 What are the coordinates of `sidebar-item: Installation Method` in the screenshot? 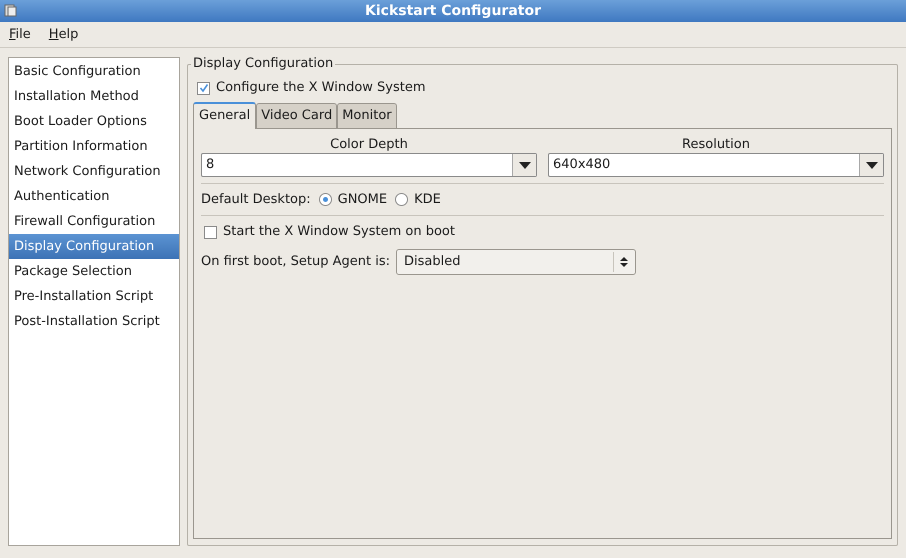 It's located at (94, 96).